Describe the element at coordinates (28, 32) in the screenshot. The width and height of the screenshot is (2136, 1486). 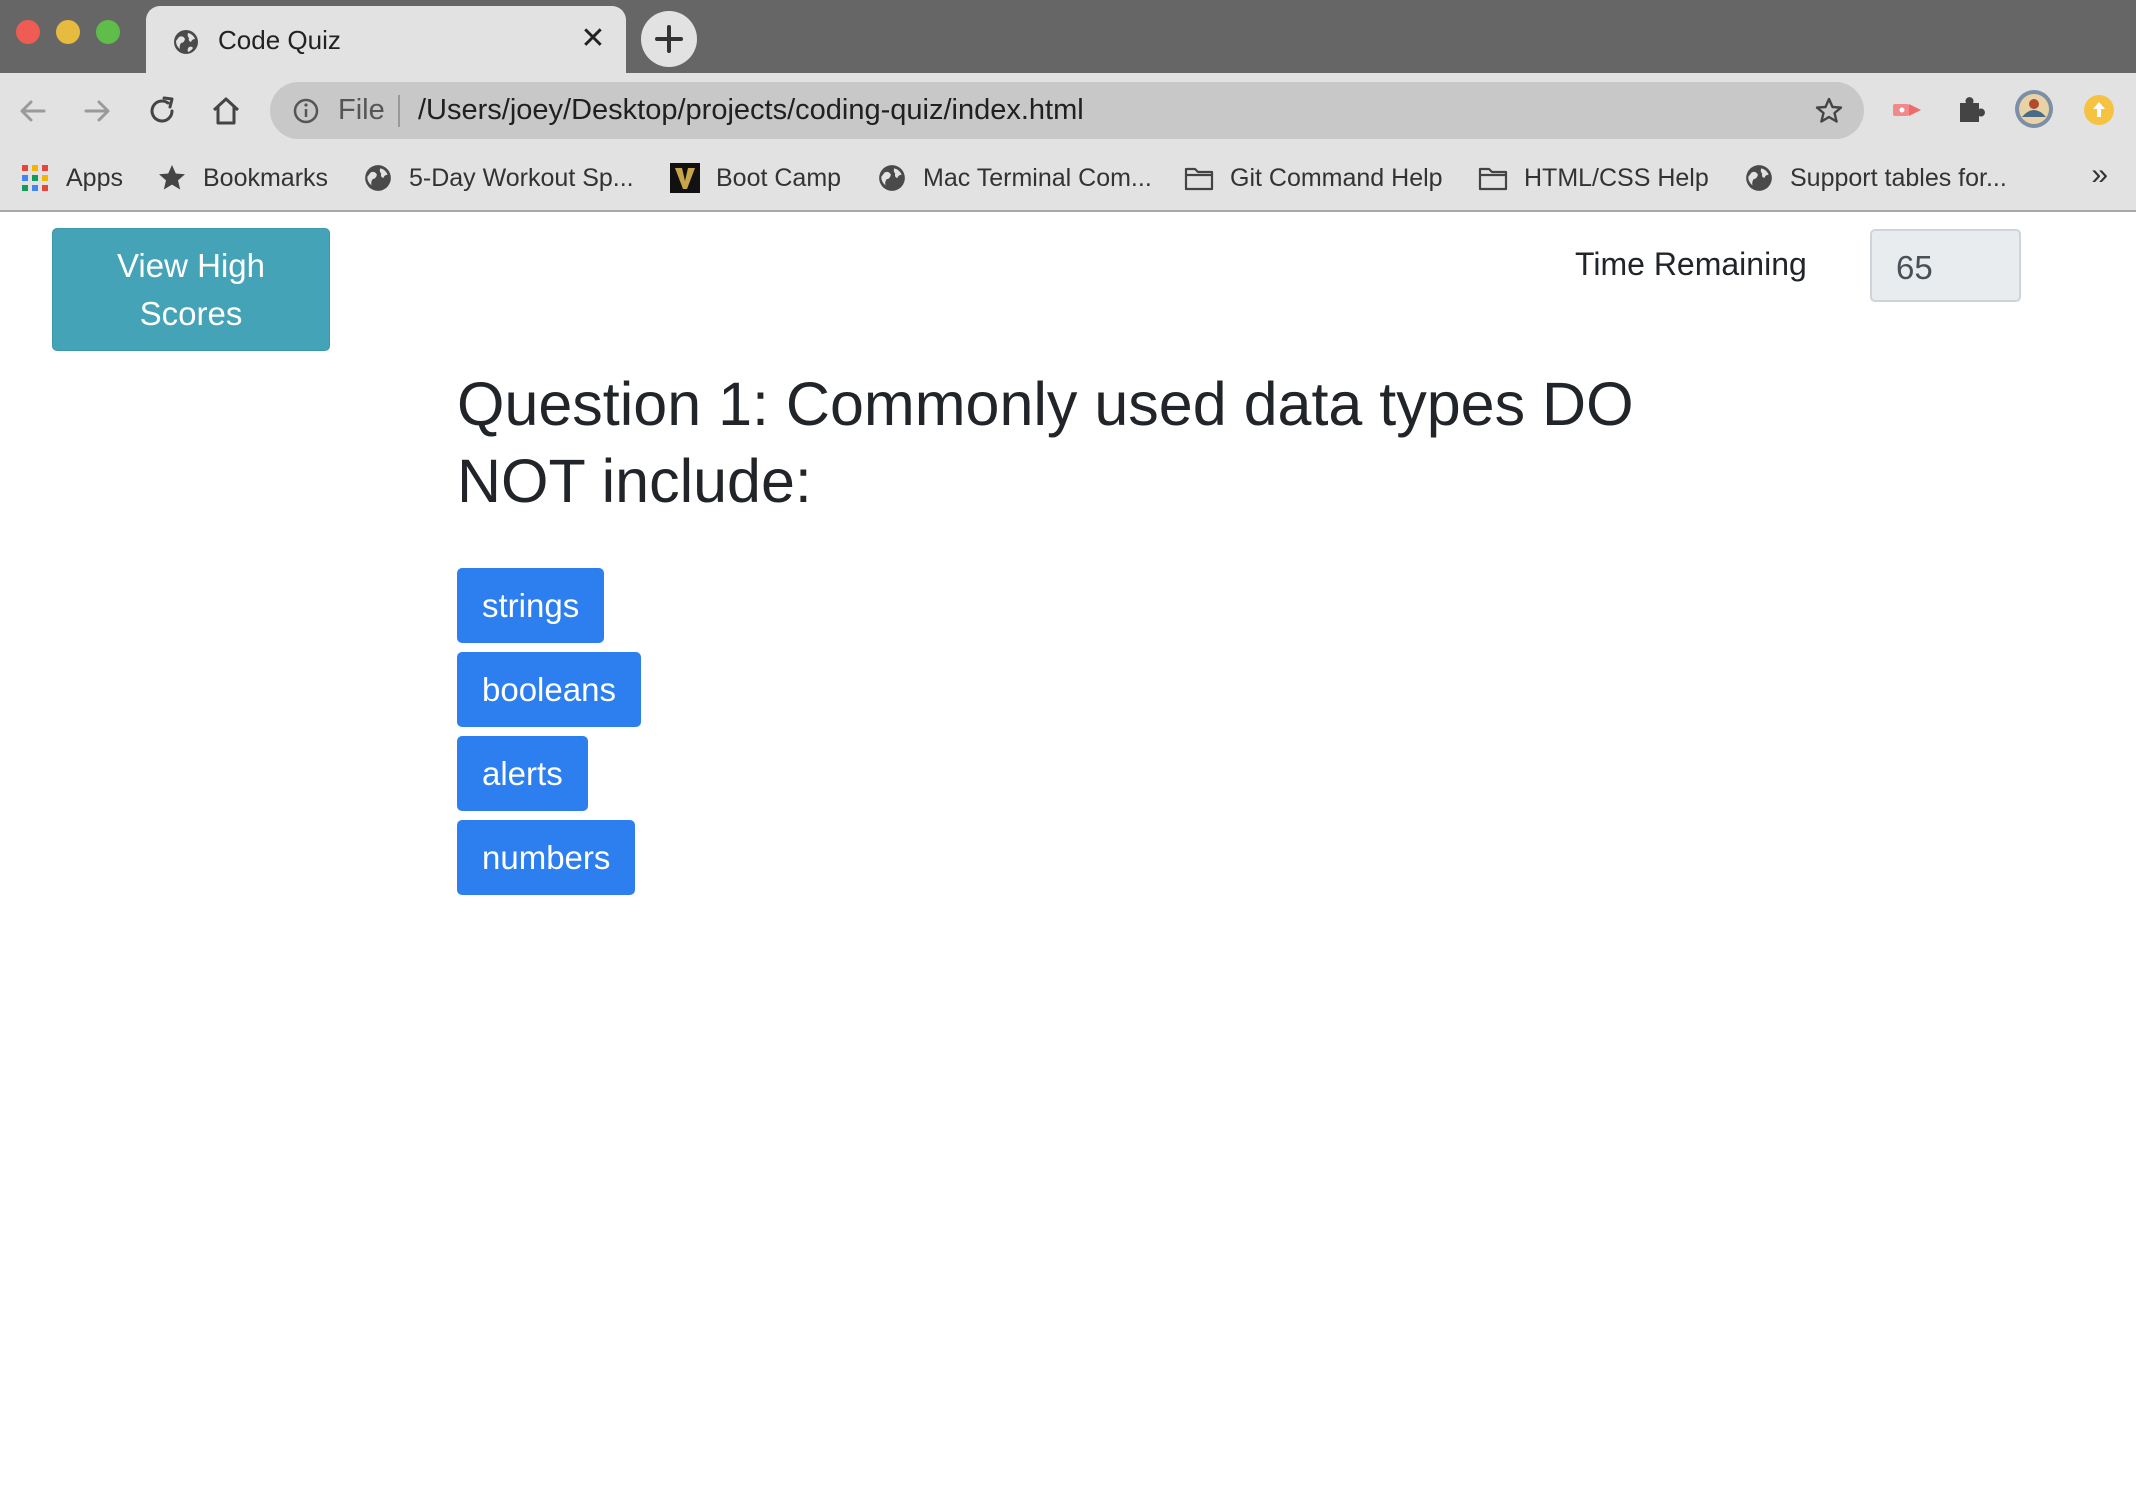
I see `close-window-button` at that location.